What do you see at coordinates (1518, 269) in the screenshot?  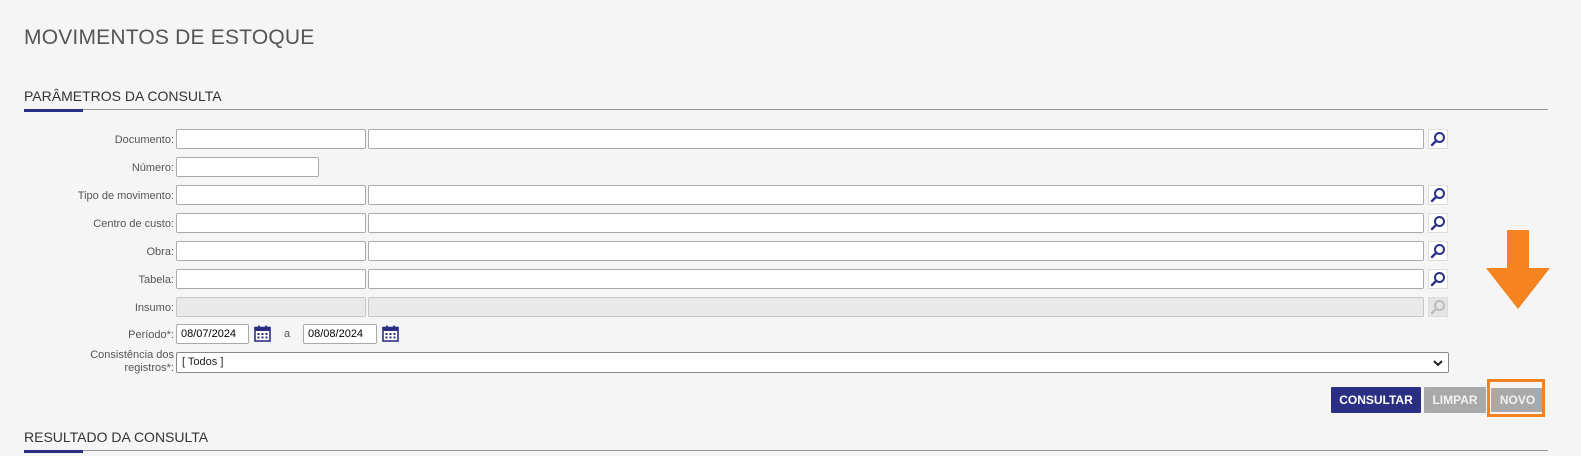 I see `arrow-down-icon` at bounding box center [1518, 269].